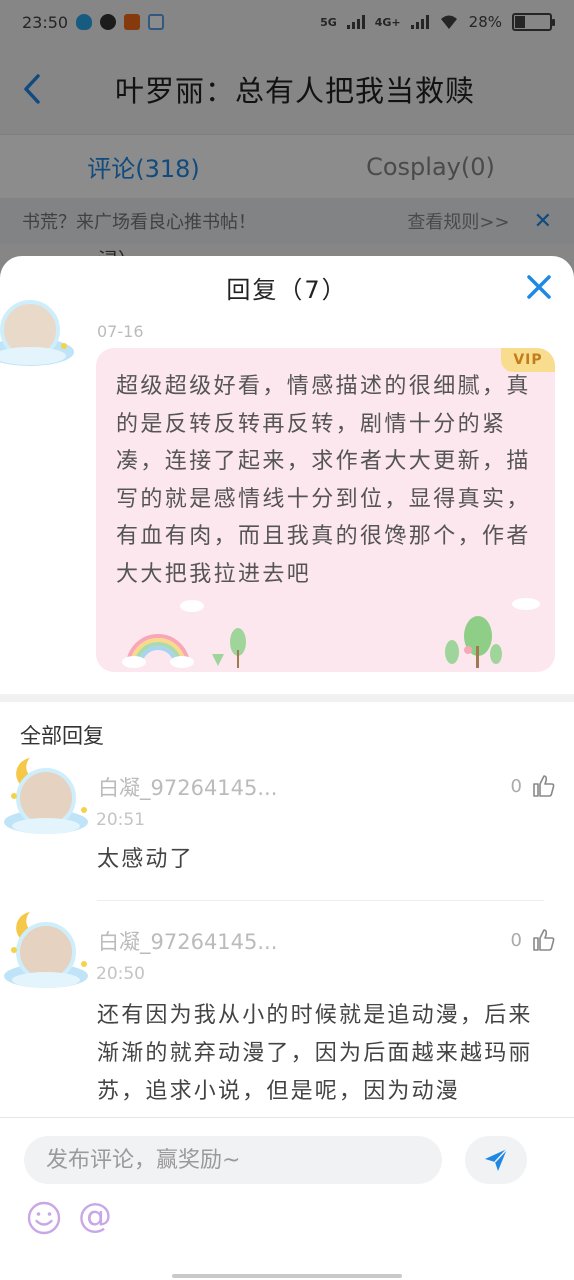 This screenshot has height=1280, width=574. What do you see at coordinates (287, 698) in the screenshot?
I see `section-divider` at bounding box center [287, 698].